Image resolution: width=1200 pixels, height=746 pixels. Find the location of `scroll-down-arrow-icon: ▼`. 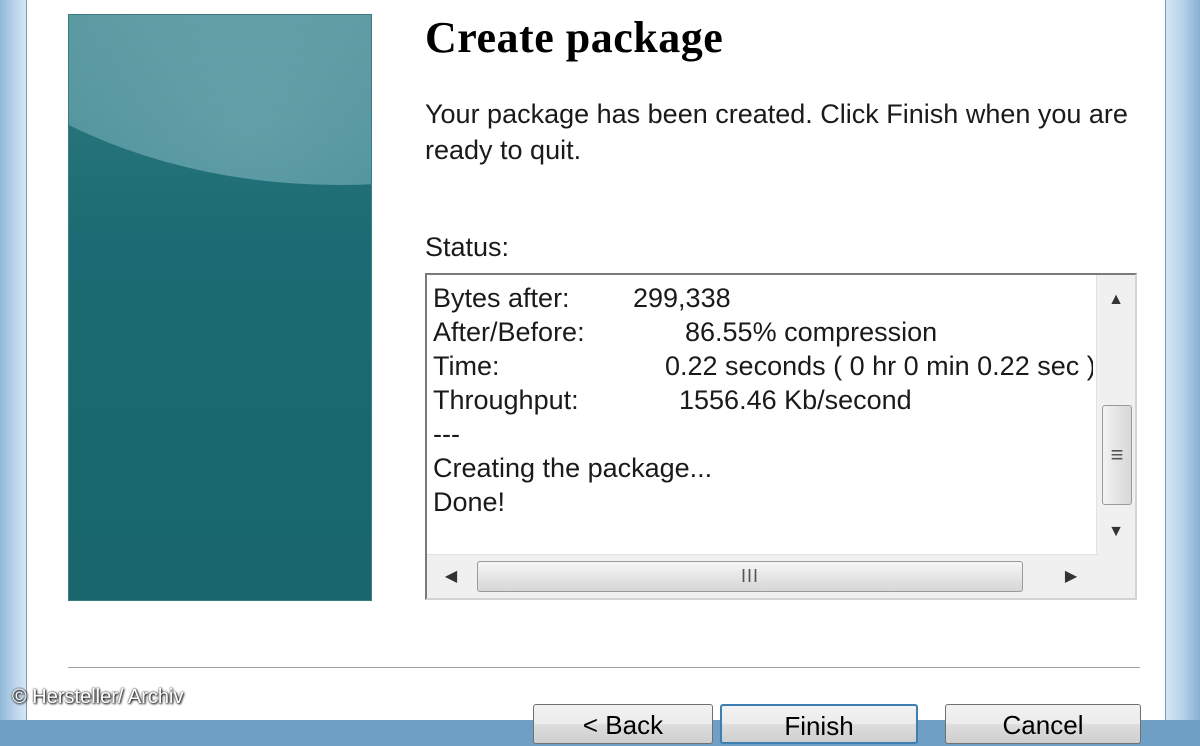

scroll-down-arrow-icon: ▼ is located at coordinates (1116, 532).